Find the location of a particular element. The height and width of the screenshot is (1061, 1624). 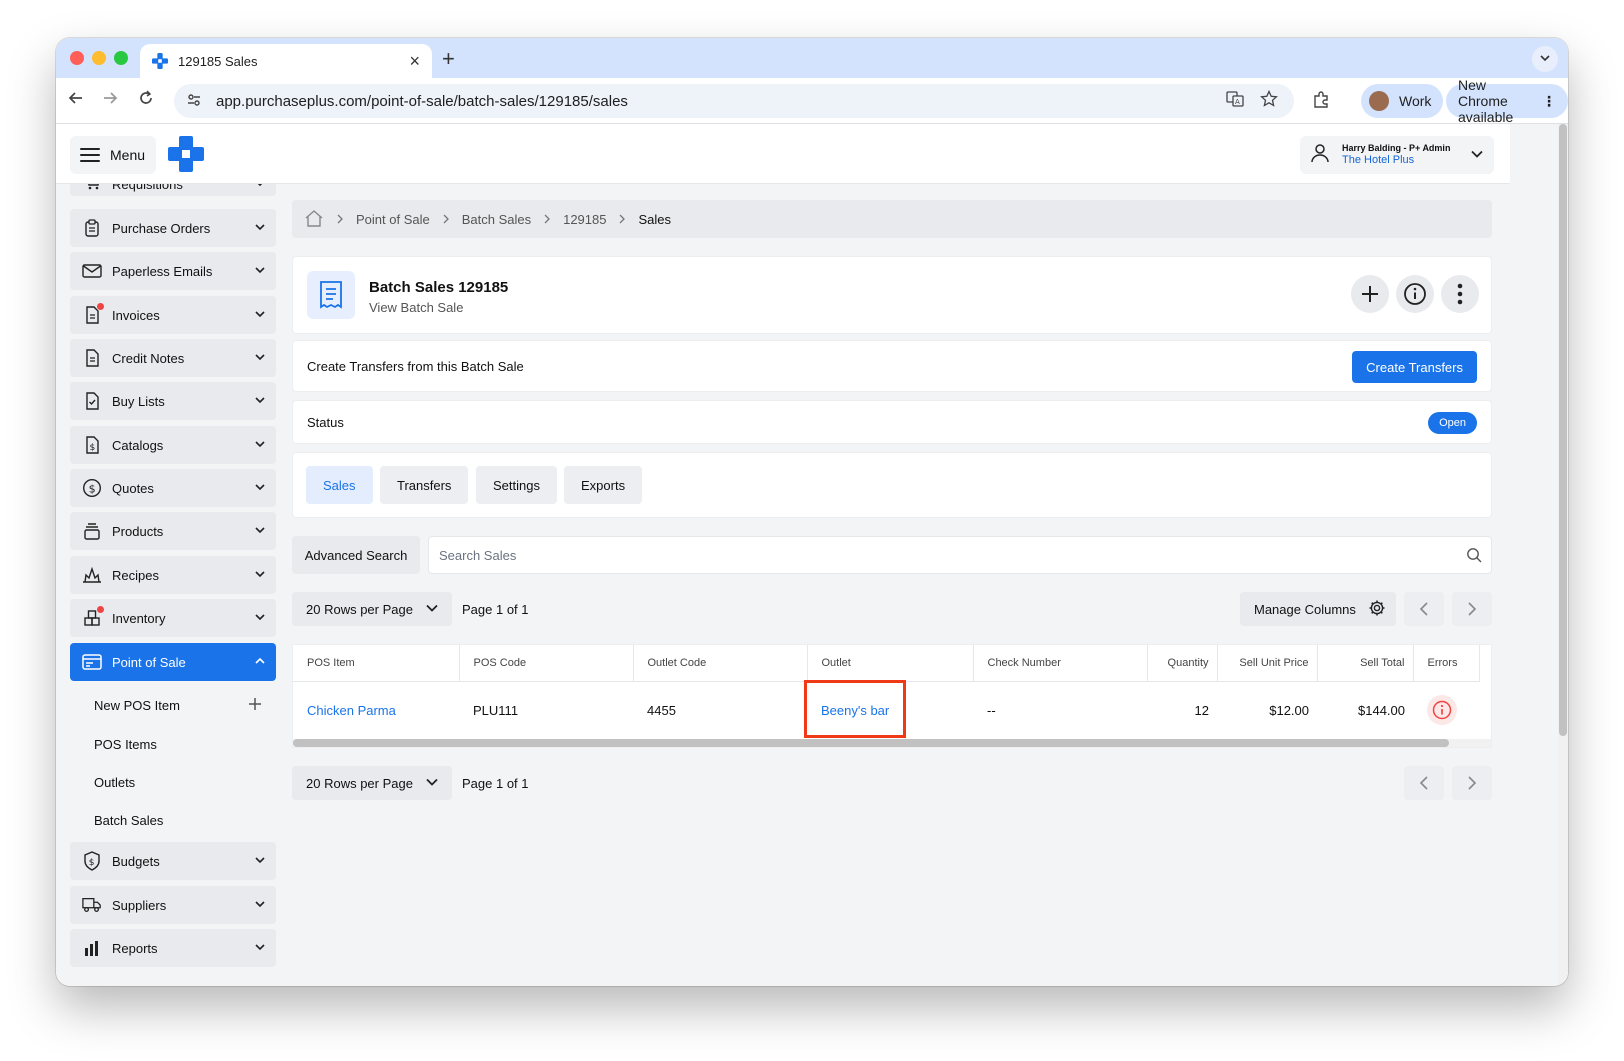

search-input is located at coordinates (948, 555).